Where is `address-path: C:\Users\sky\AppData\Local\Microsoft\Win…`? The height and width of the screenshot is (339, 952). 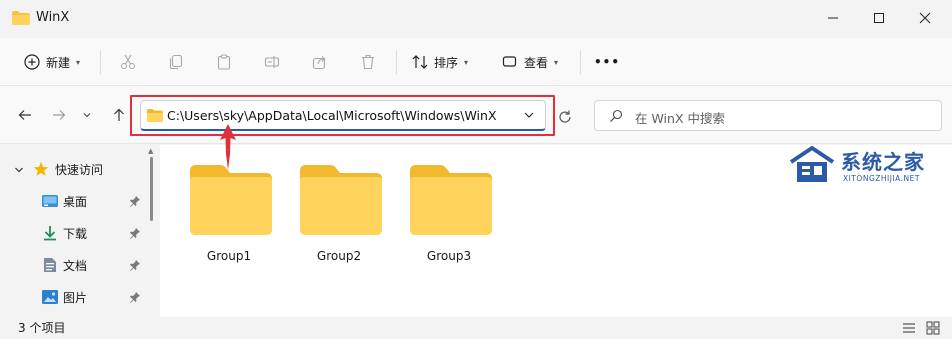 address-path: C:\Users\sky\AppData\Local\Microsoft\Win… is located at coordinates (332, 115).